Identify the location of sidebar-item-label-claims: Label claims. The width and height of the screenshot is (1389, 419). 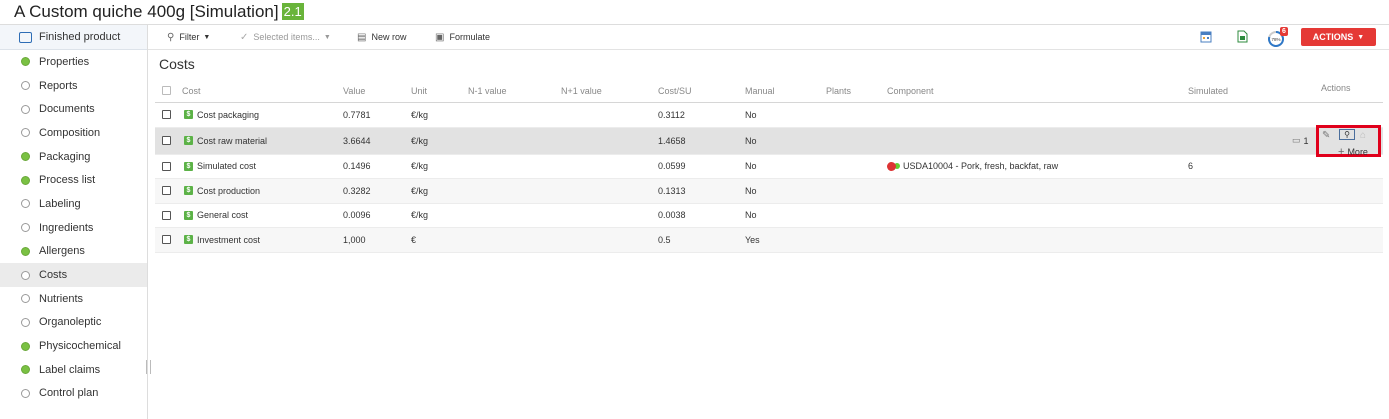
(73, 370).